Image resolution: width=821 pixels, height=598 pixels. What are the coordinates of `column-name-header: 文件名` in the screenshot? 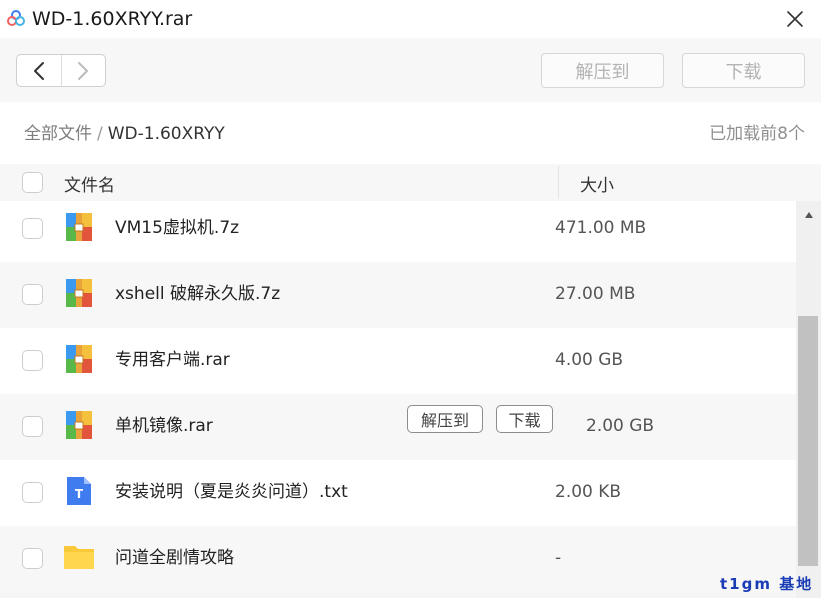 It's located at (89, 183).